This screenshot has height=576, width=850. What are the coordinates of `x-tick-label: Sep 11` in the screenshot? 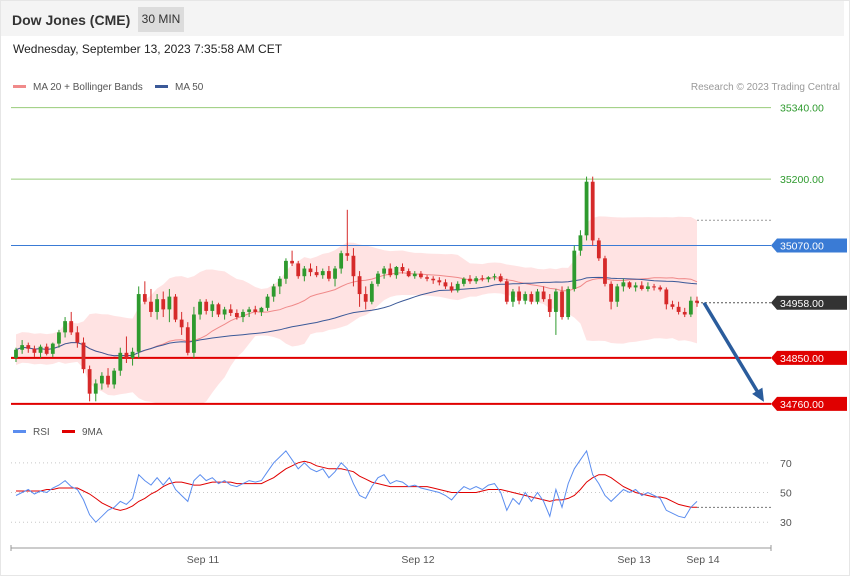 It's located at (203, 560).